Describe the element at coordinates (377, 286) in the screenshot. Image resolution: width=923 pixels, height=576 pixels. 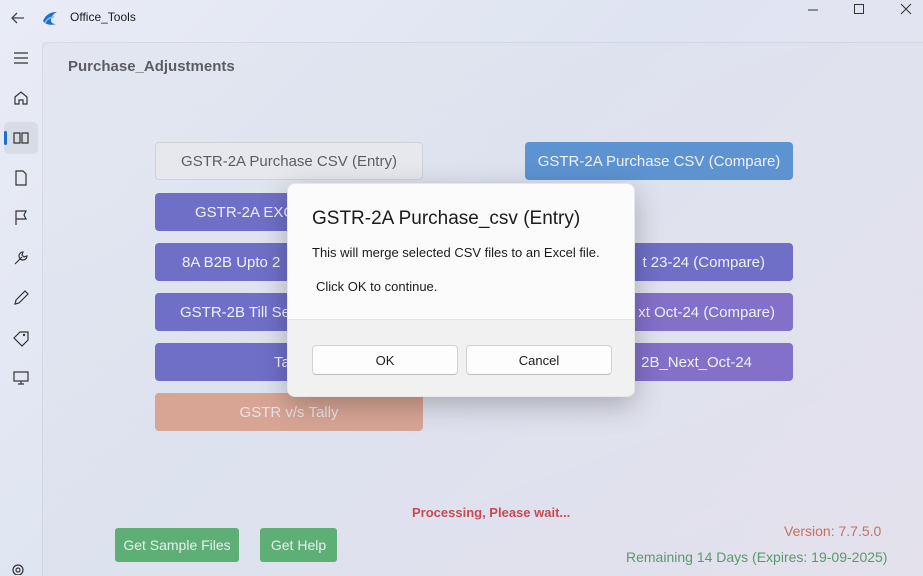
I see `dialog-instruction: Click OK to continue.` at that location.